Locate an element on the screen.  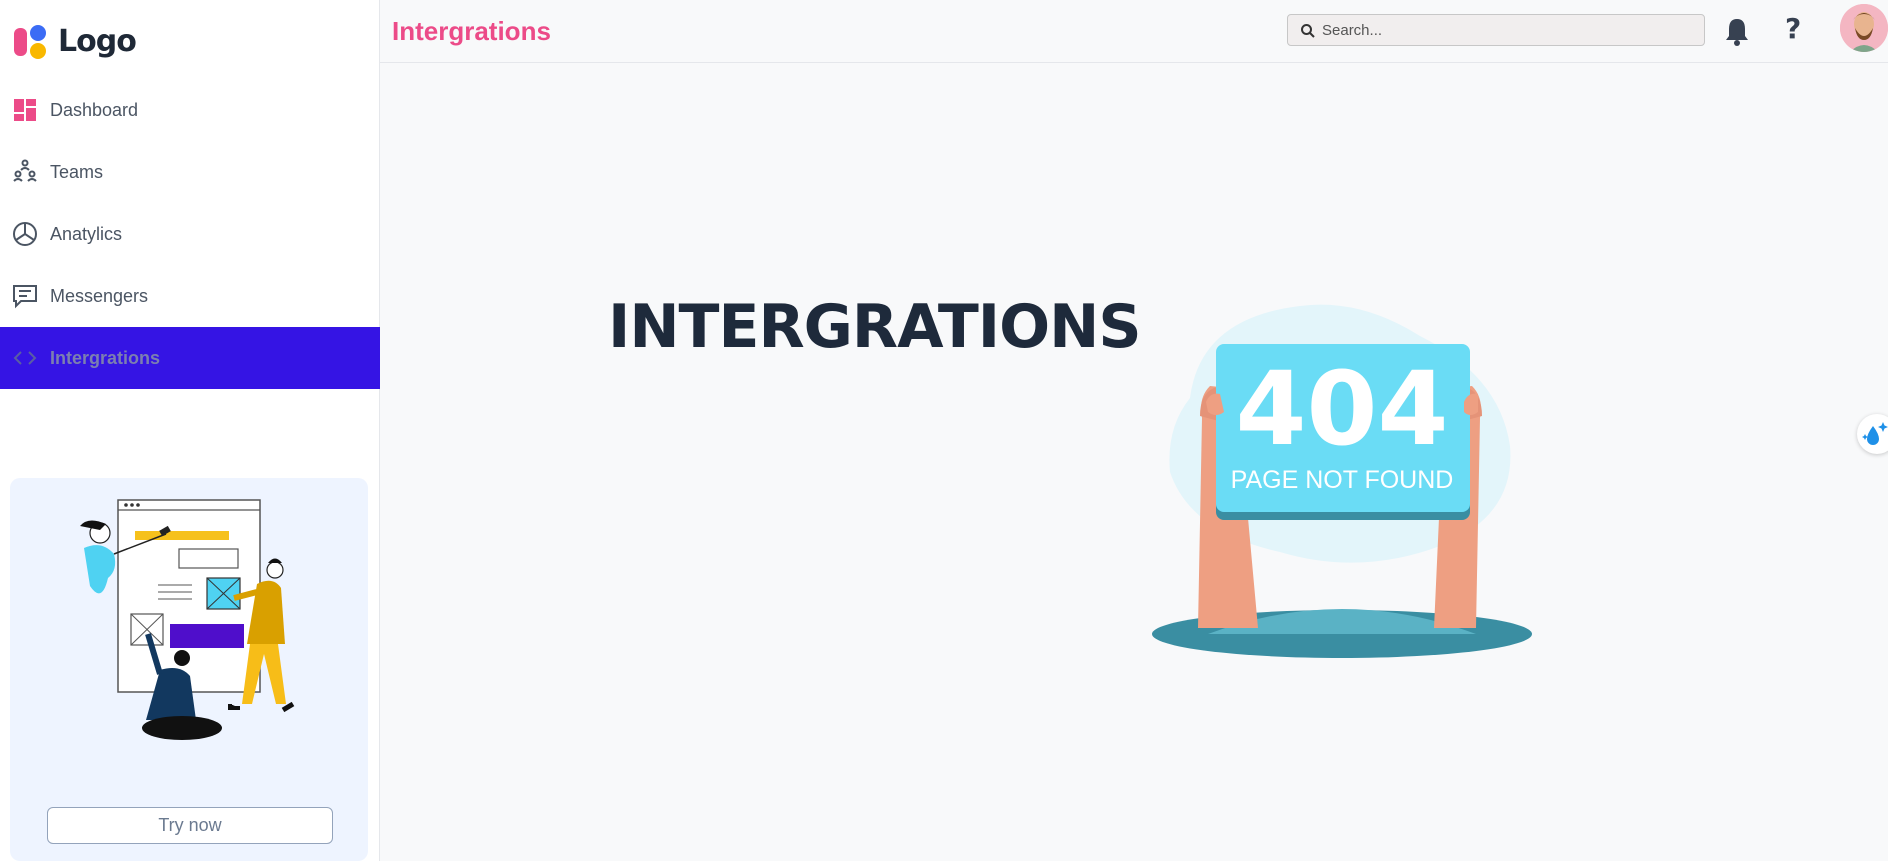
teams-icon is located at coordinates (25, 172).